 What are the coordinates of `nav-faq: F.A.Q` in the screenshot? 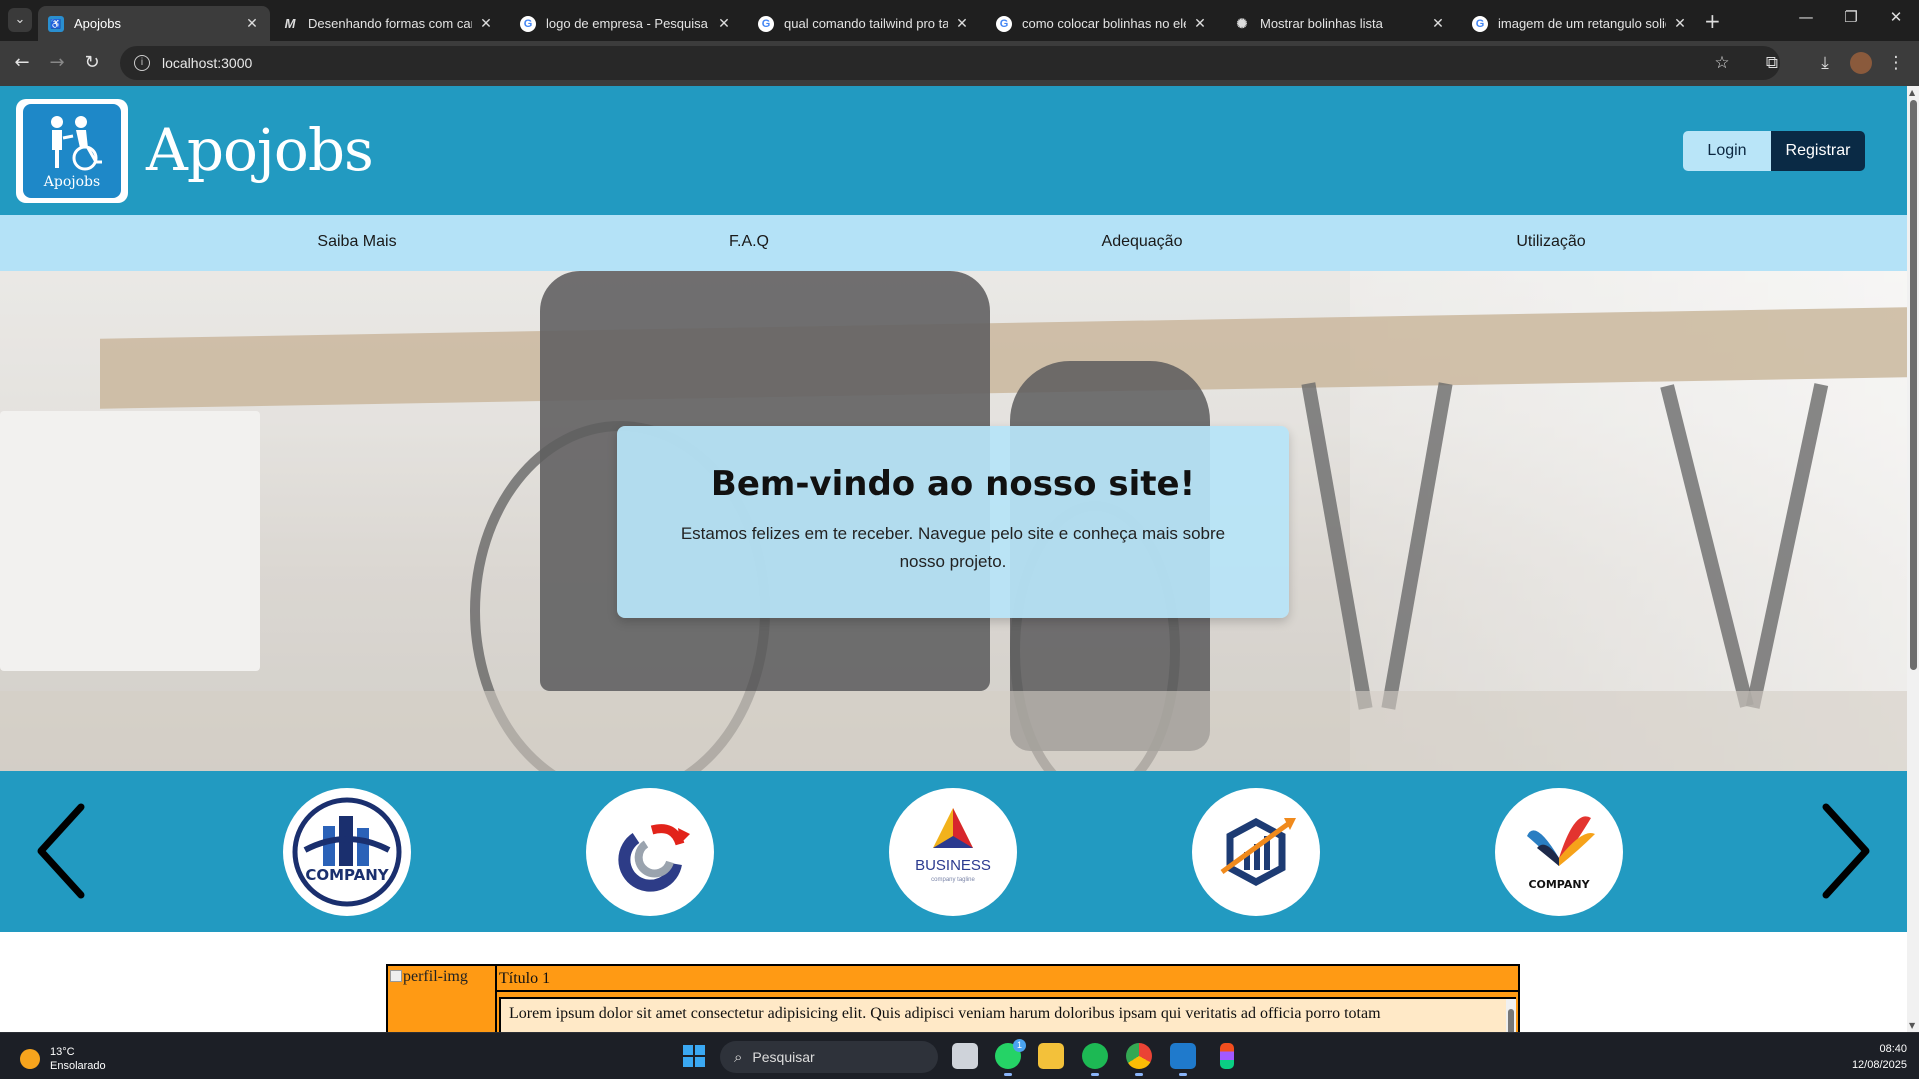 It's located at (749, 242).